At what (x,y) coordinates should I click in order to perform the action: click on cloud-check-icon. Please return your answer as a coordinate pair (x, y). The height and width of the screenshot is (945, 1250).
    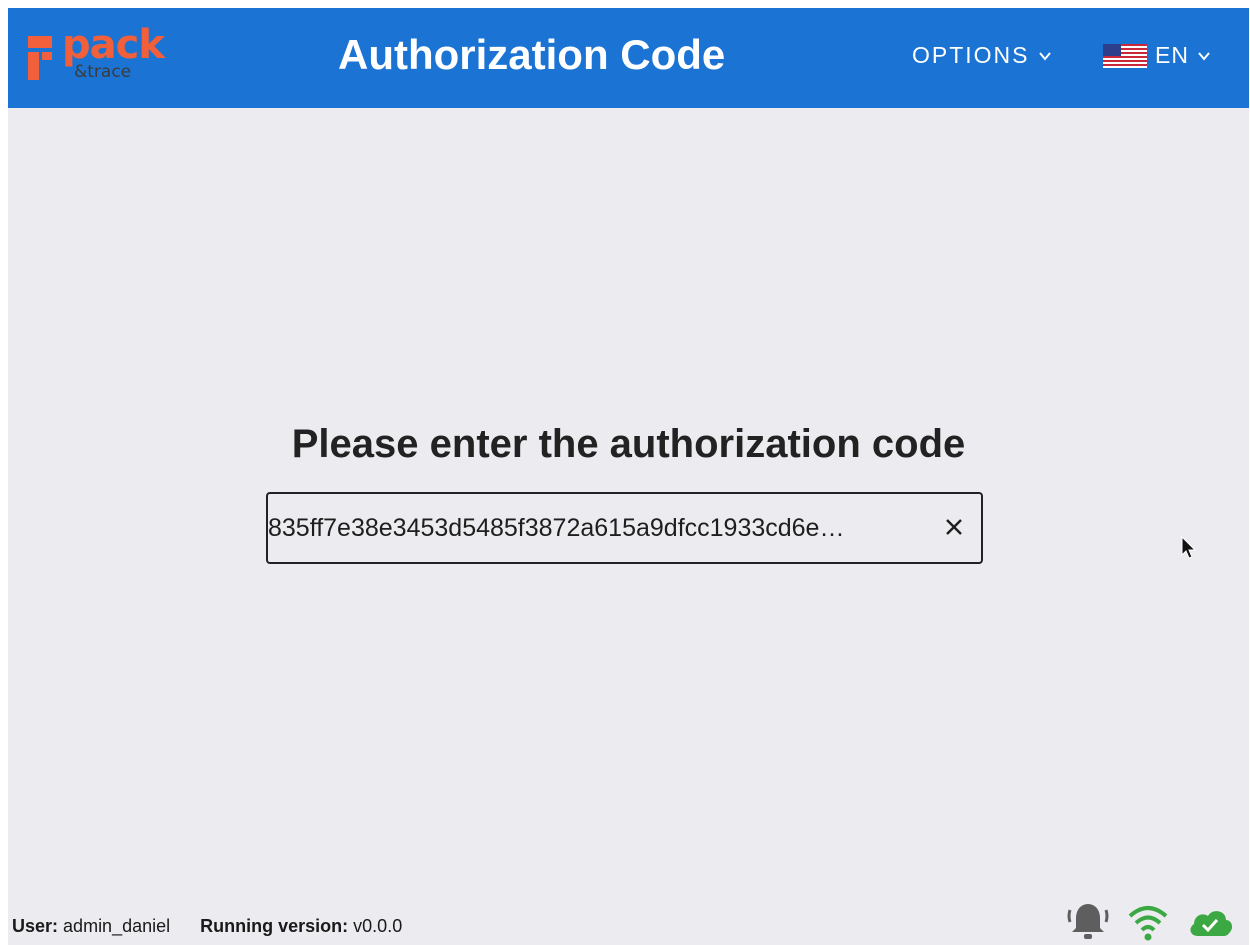
    Looking at the image, I should click on (1210, 922).